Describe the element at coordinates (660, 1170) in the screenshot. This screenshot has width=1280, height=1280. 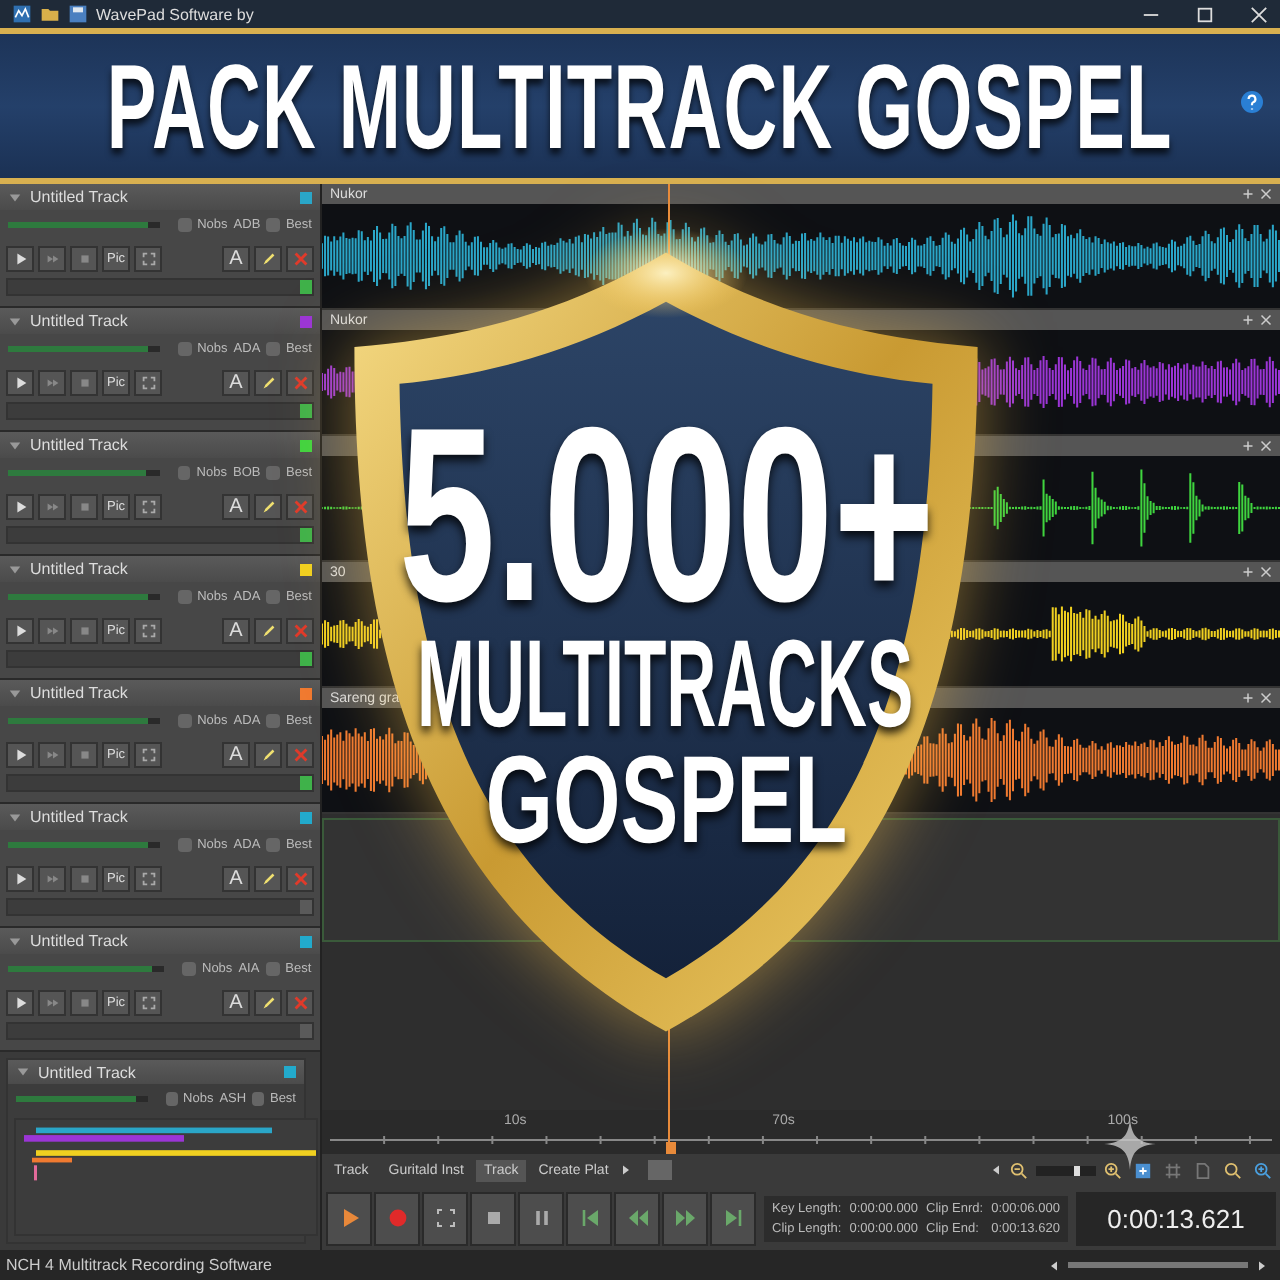
I see `scrollbar-thumb` at that location.